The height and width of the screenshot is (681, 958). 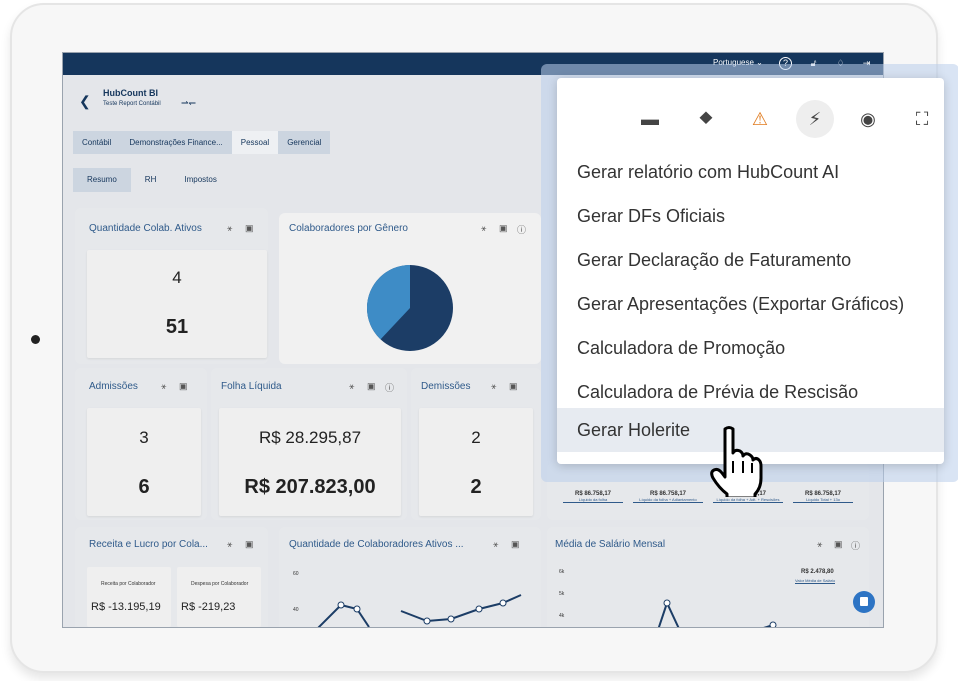 I want to click on eye-icon: ◉, so click(x=868, y=119).